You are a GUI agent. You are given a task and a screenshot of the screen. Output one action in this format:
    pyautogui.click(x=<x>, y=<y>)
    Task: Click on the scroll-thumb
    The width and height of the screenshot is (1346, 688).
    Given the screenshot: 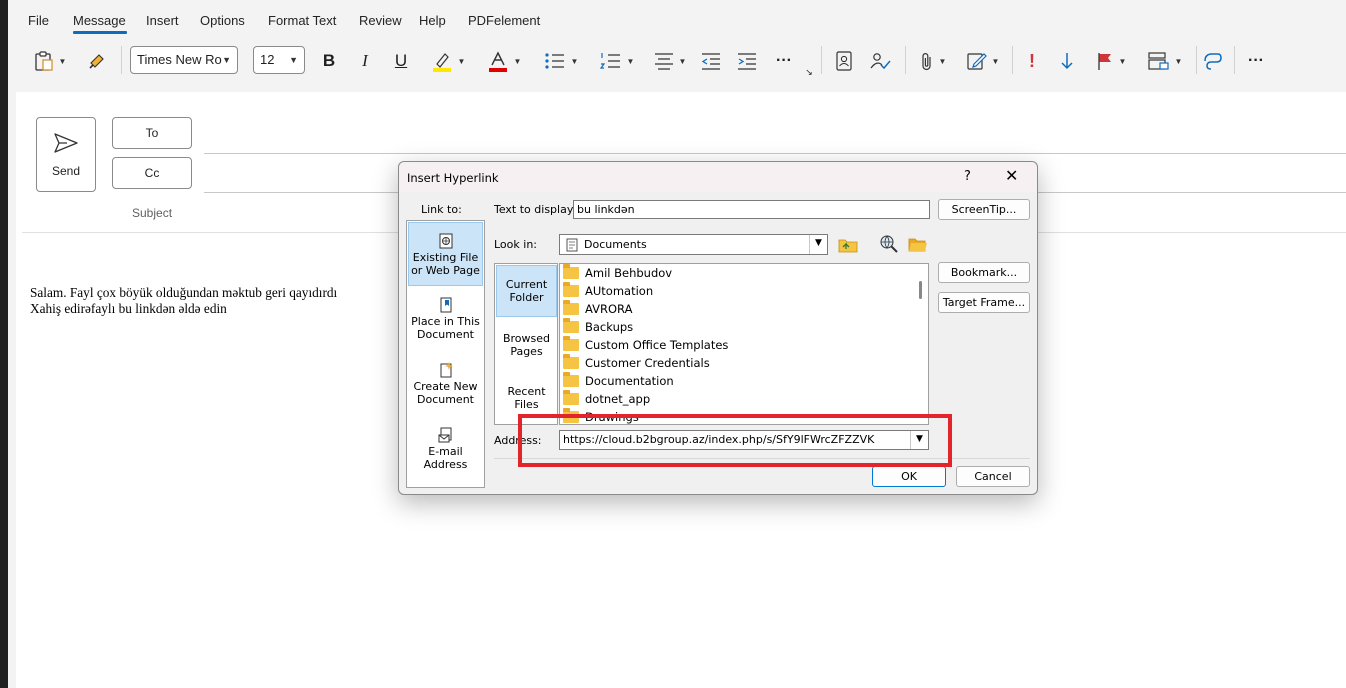 What is the action you would take?
    pyautogui.click(x=920, y=290)
    